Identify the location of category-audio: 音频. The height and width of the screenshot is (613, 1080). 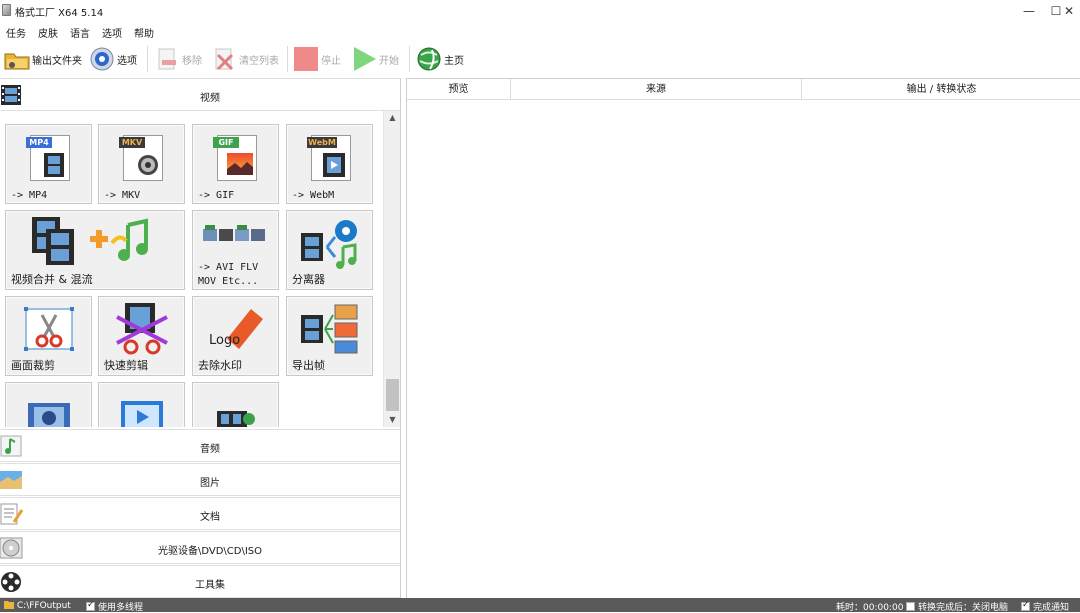
(200, 445).